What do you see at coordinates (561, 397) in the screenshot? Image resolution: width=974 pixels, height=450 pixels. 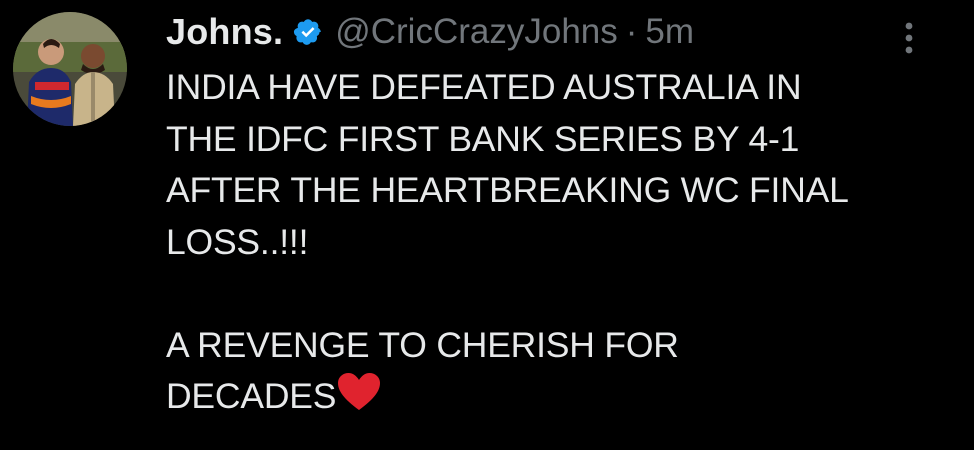 I see `tweet-text-line: DECADES` at bounding box center [561, 397].